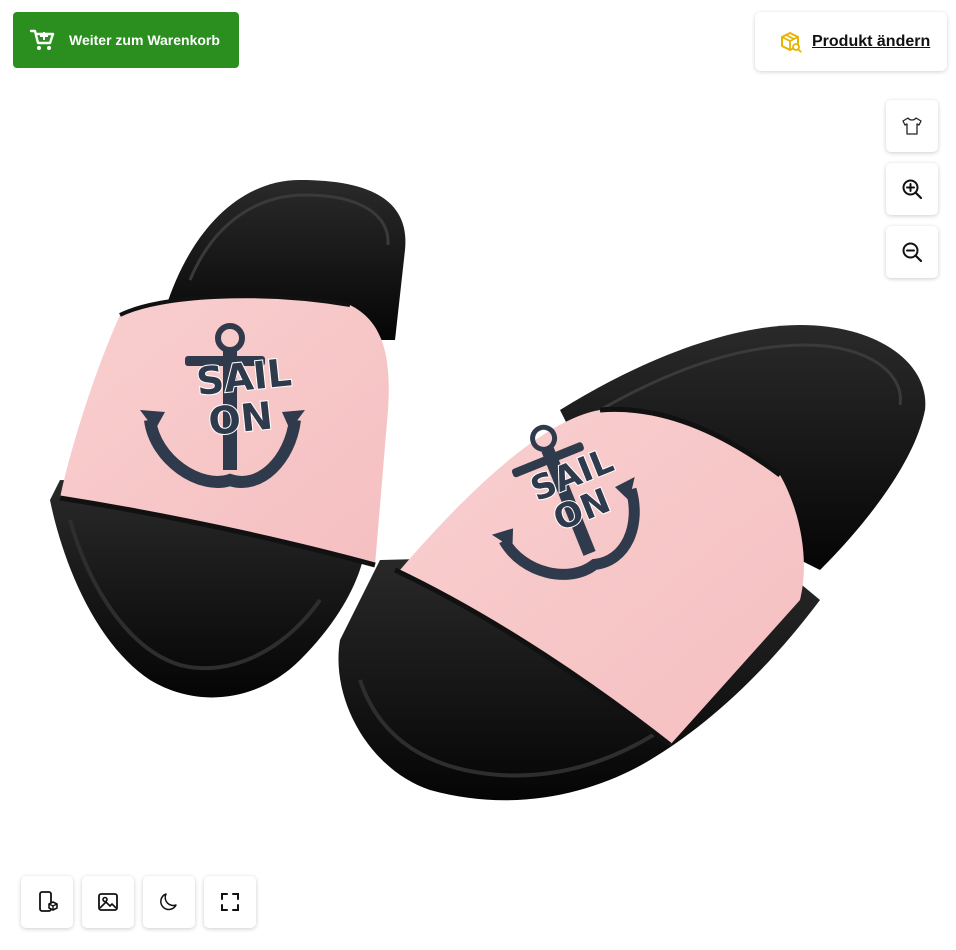 This screenshot has width=956, height=950. I want to click on ar-view-button, so click(47, 902).